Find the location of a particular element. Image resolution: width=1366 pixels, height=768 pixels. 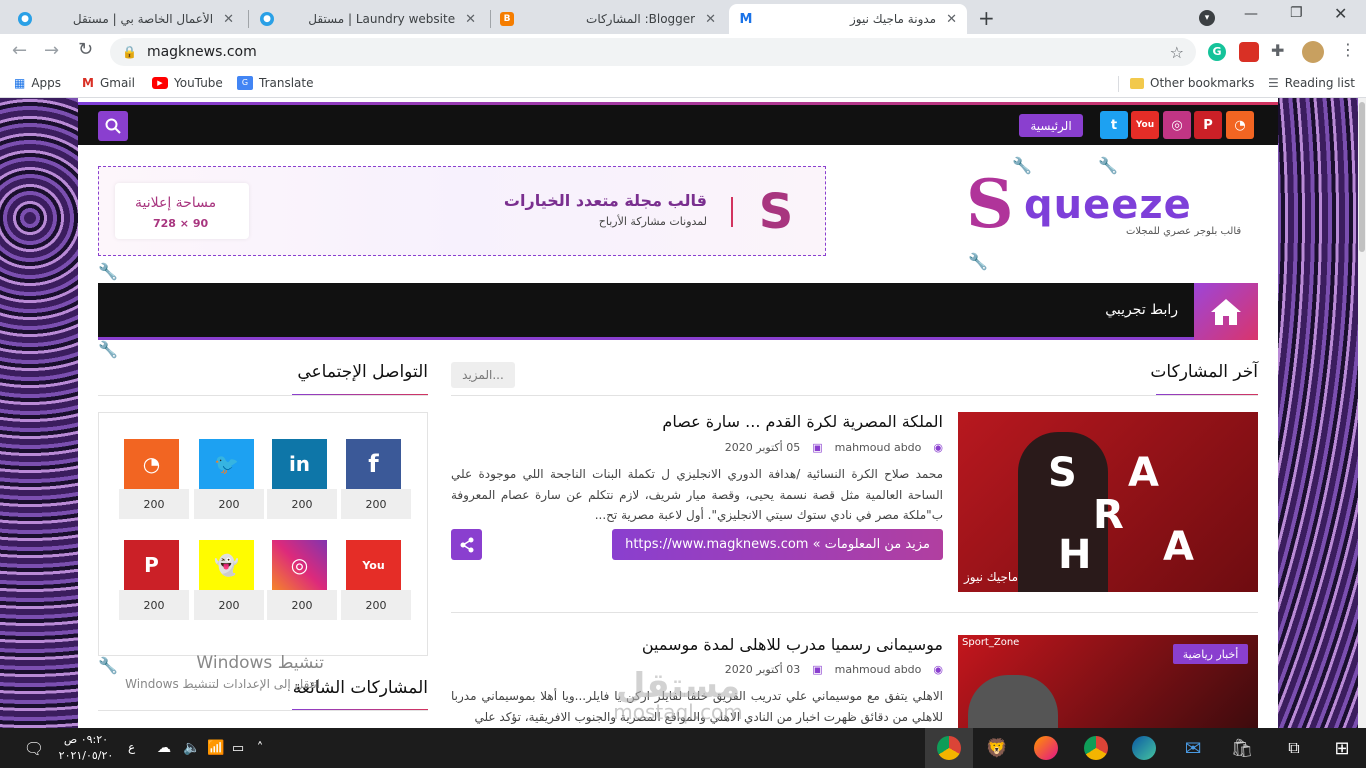

watermark-latin: mostaql.com is located at coordinates (678, 712).